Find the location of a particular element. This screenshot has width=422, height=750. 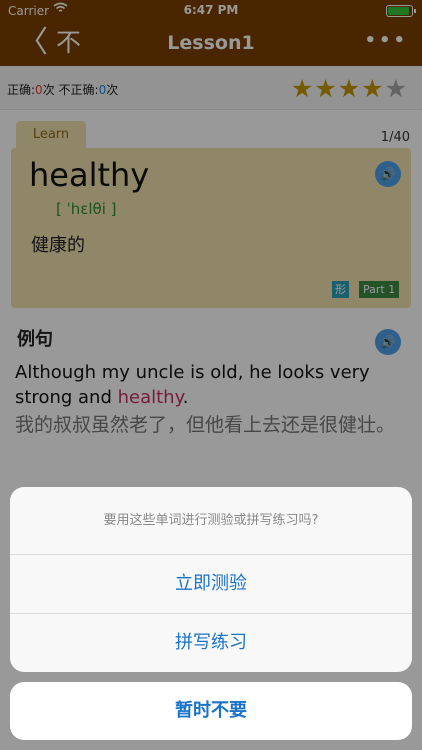

action-sheet-prompt: 要用这些单词进行测验或拼写练习吗? is located at coordinates (211, 521).